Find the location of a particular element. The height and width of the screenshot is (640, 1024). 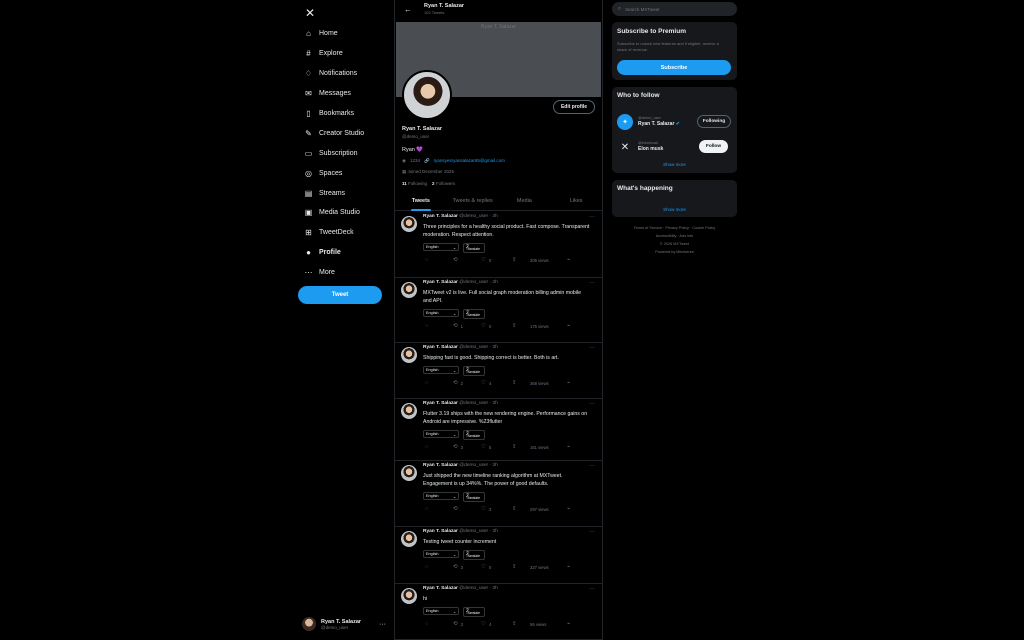

nav-item-profile: ● Profile is located at coordinates (334, 253).